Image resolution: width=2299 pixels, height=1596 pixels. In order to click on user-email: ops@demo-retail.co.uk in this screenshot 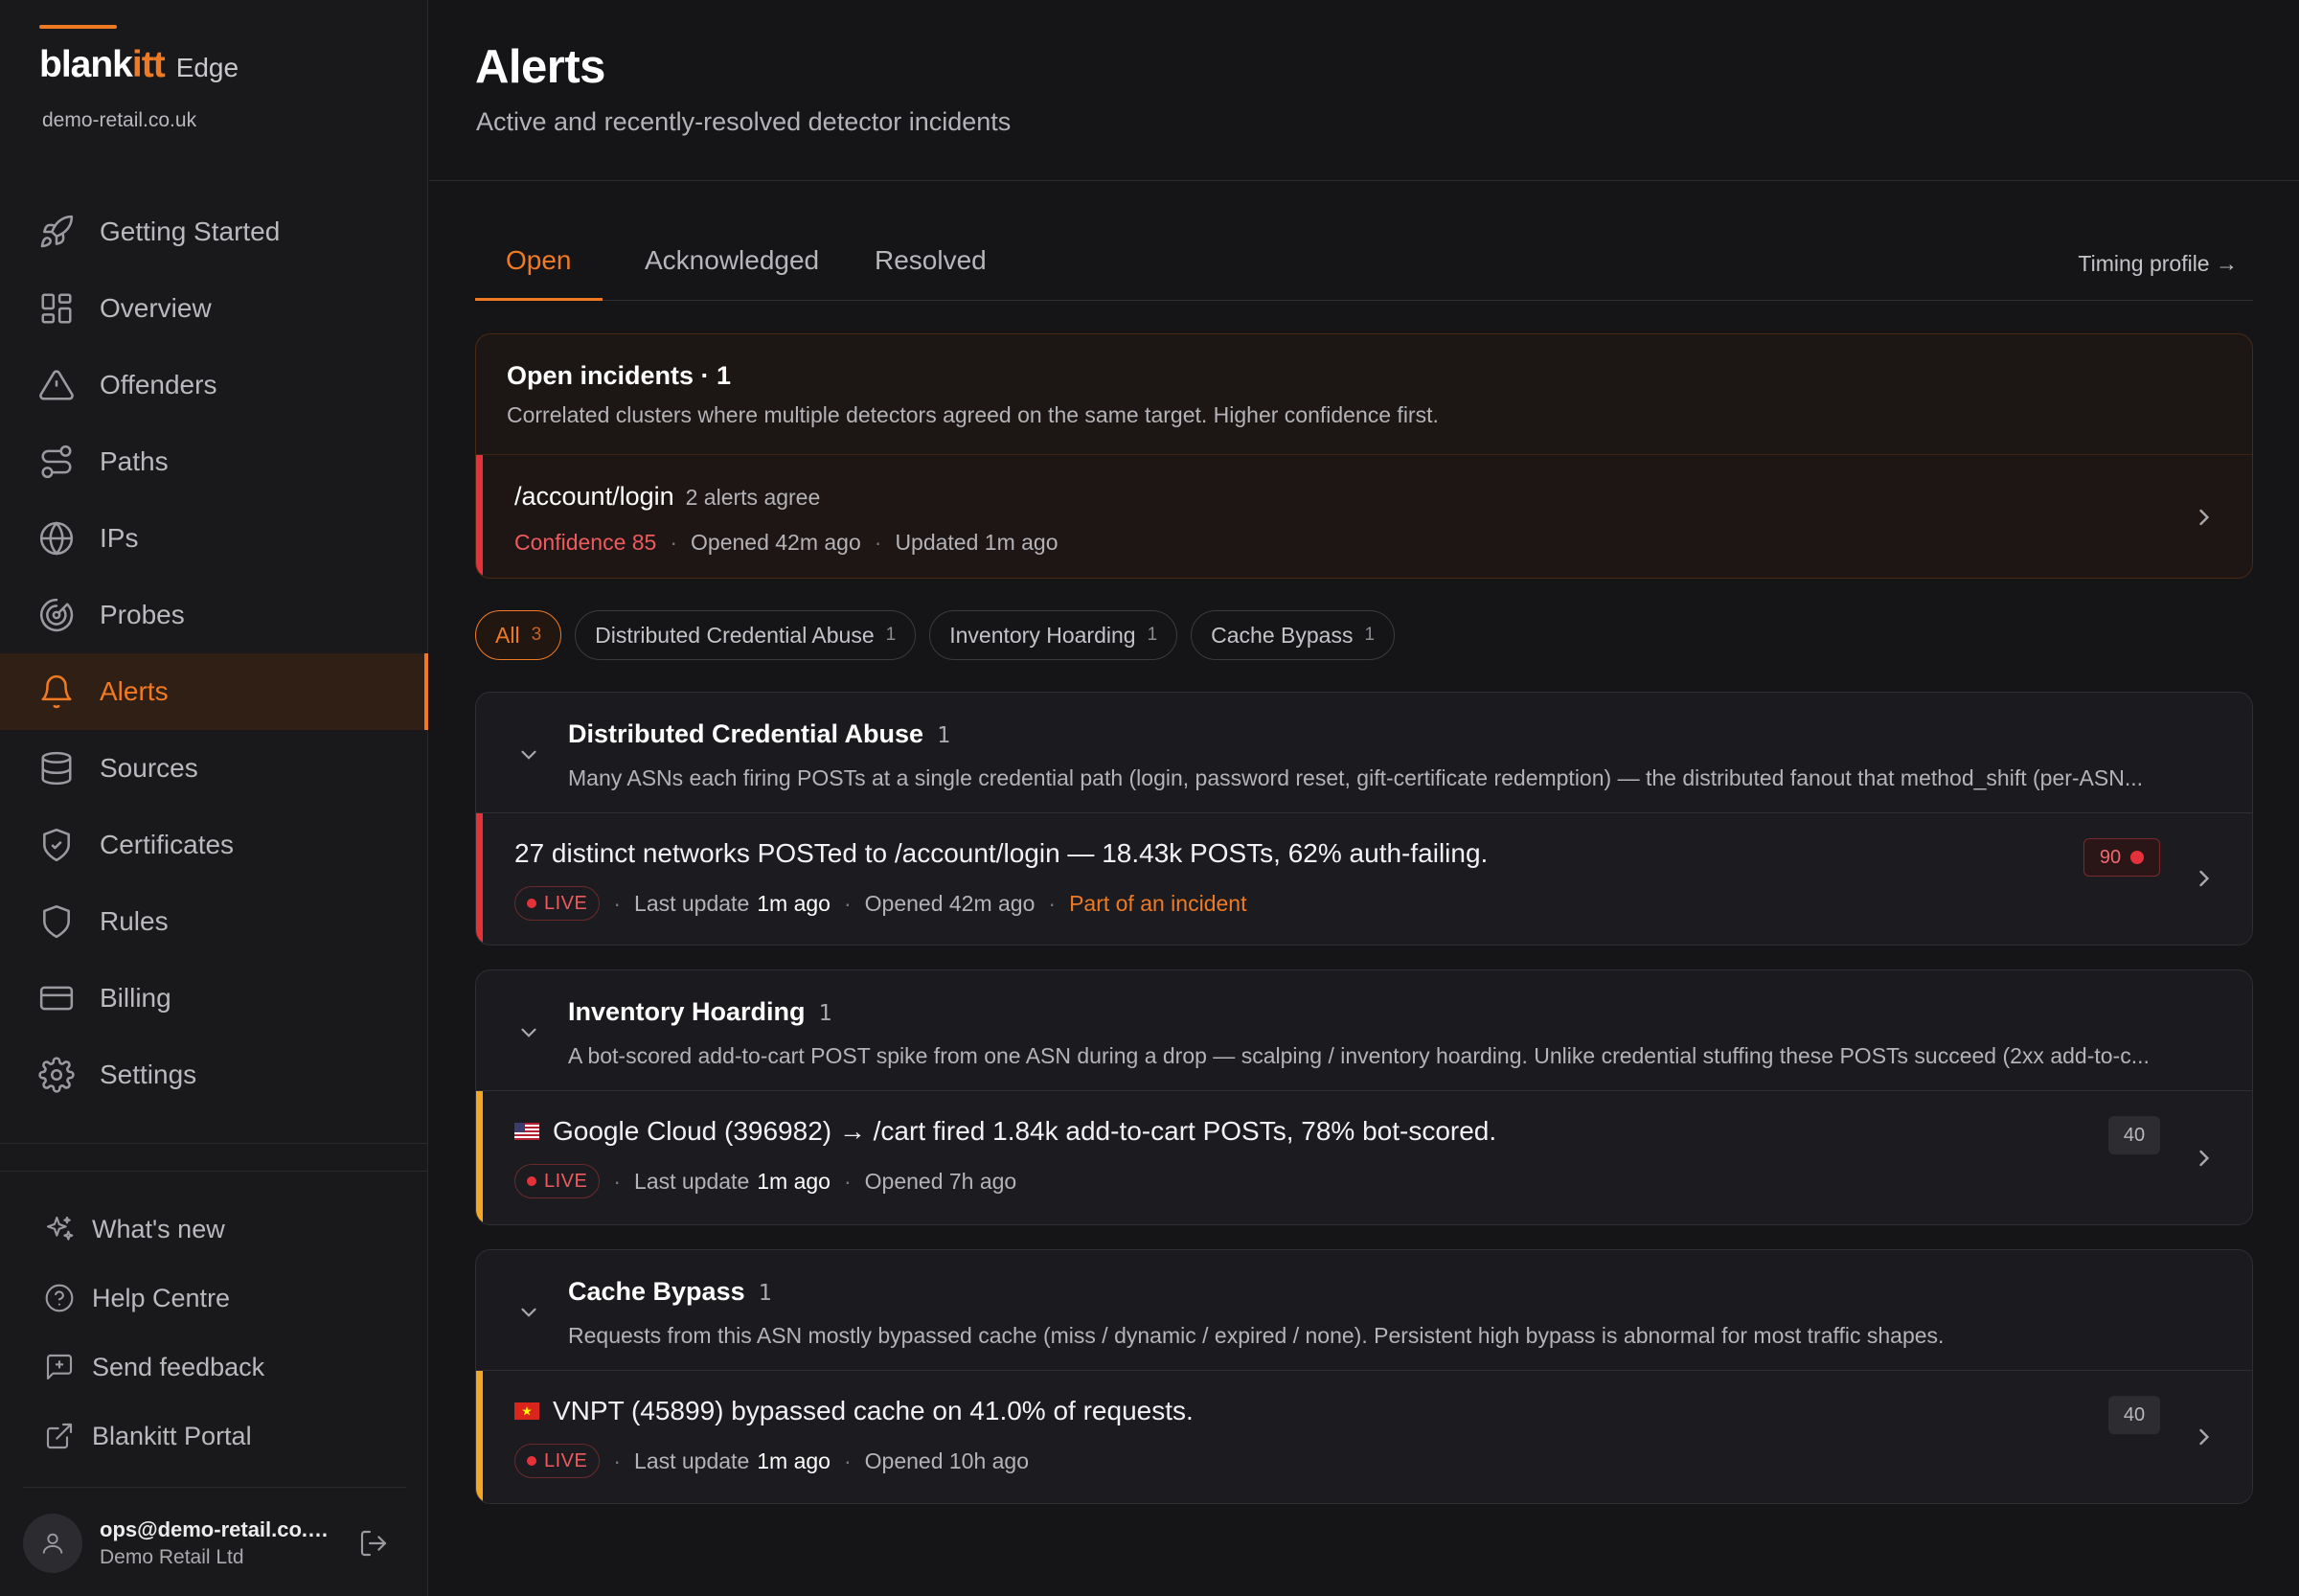, I will do `click(215, 1529)`.